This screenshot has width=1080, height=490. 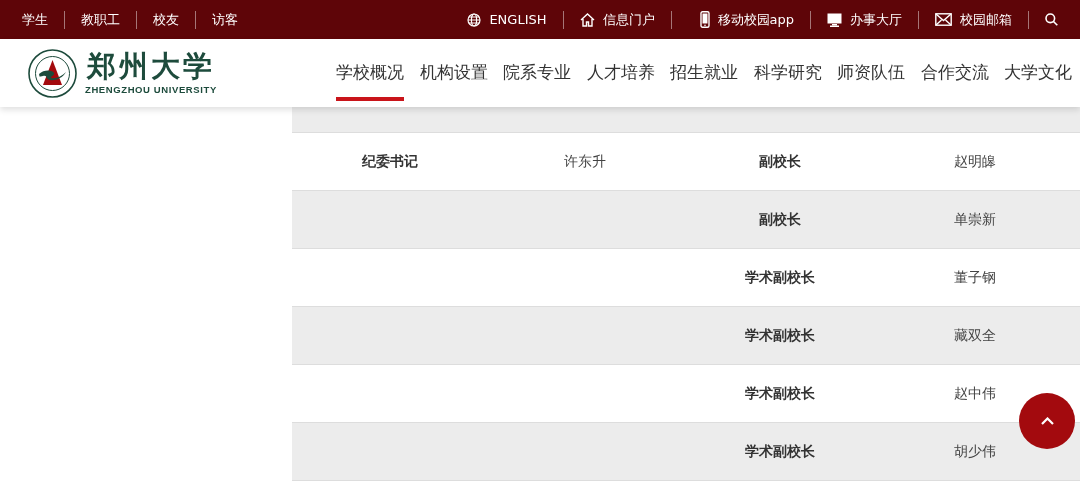 What do you see at coordinates (453, 73) in the screenshot?
I see `nav-tab: 机构设置` at bounding box center [453, 73].